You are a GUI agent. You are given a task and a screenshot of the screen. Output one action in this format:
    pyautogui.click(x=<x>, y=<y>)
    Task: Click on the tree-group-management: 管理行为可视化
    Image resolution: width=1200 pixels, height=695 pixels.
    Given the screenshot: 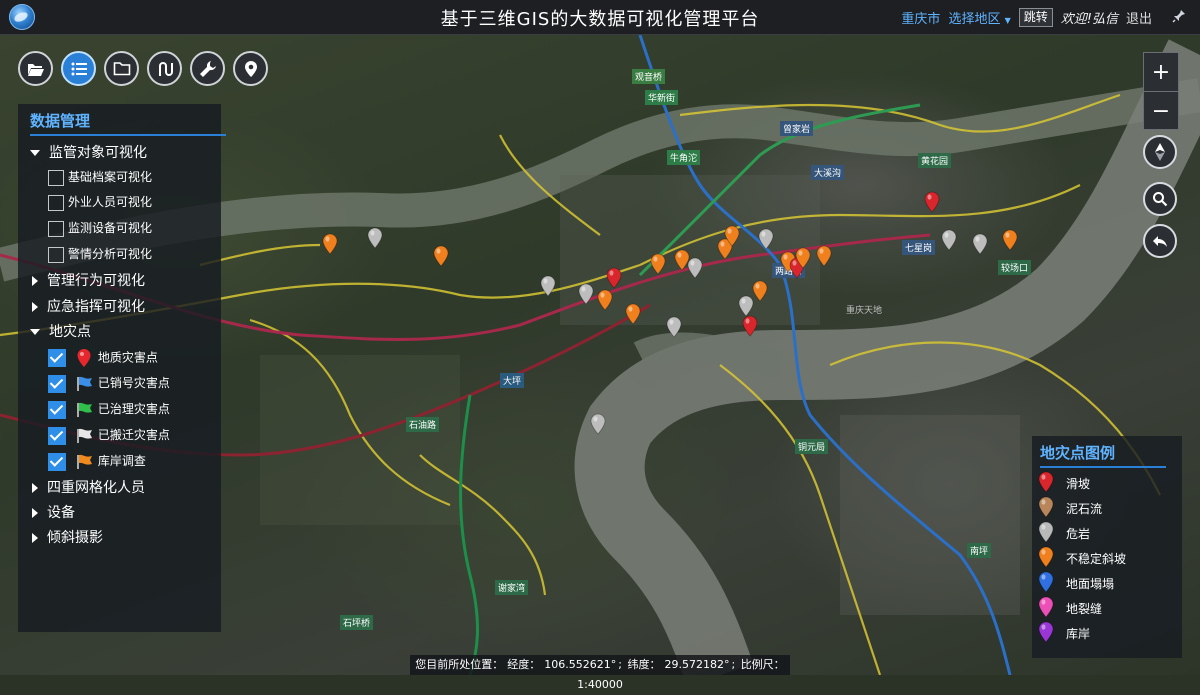 What is the action you would take?
    pyautogui.click(x=88, y=281)
    